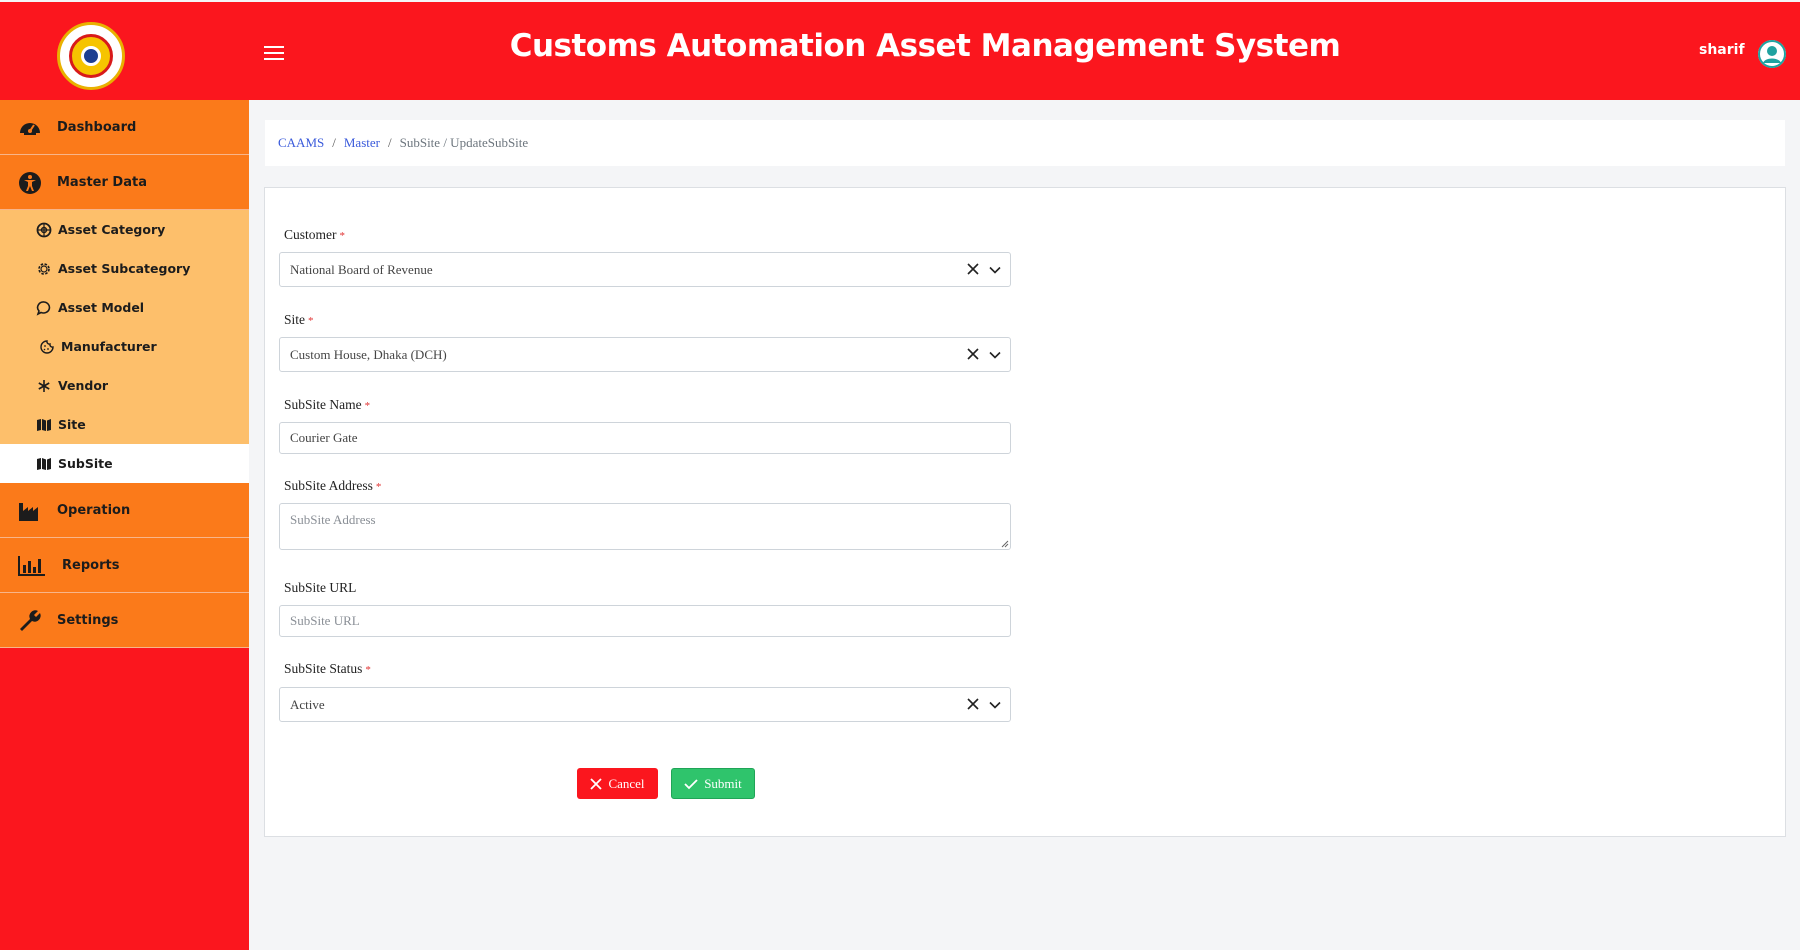 The image size is (1800, 950). What do you see at coordinates (91, 565) in the screenshot?
I see `sidebar-item-label: Reports` at bounding box center [91, 565].